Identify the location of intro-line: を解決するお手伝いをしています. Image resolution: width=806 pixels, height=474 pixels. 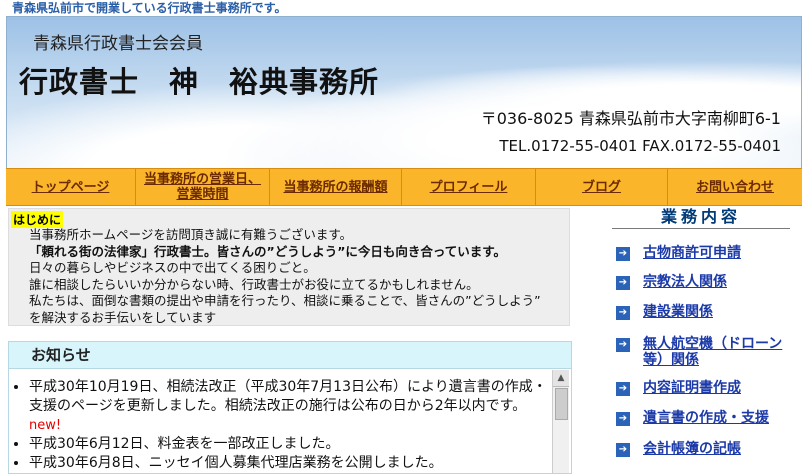
(123, 317).